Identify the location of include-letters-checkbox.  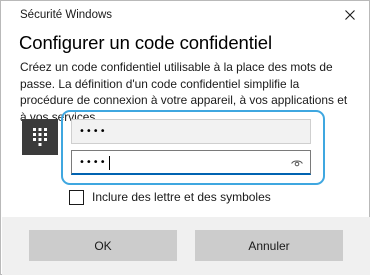
(76, 197).